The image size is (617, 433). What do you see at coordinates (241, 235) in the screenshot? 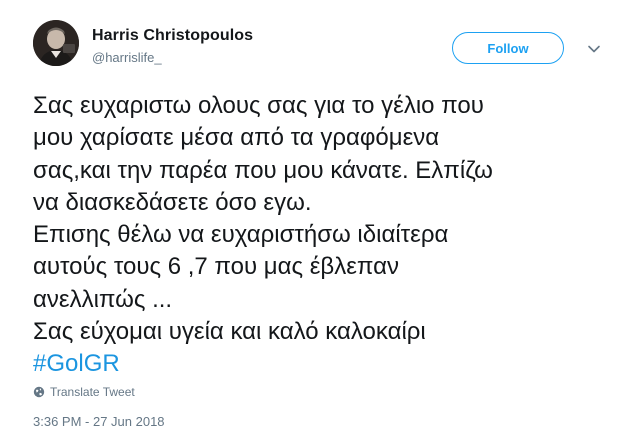
I see `tweet-line: Επισης θέλω να ευχαριστήσω ιδιαίτερα` at bounding box center [241, 235].